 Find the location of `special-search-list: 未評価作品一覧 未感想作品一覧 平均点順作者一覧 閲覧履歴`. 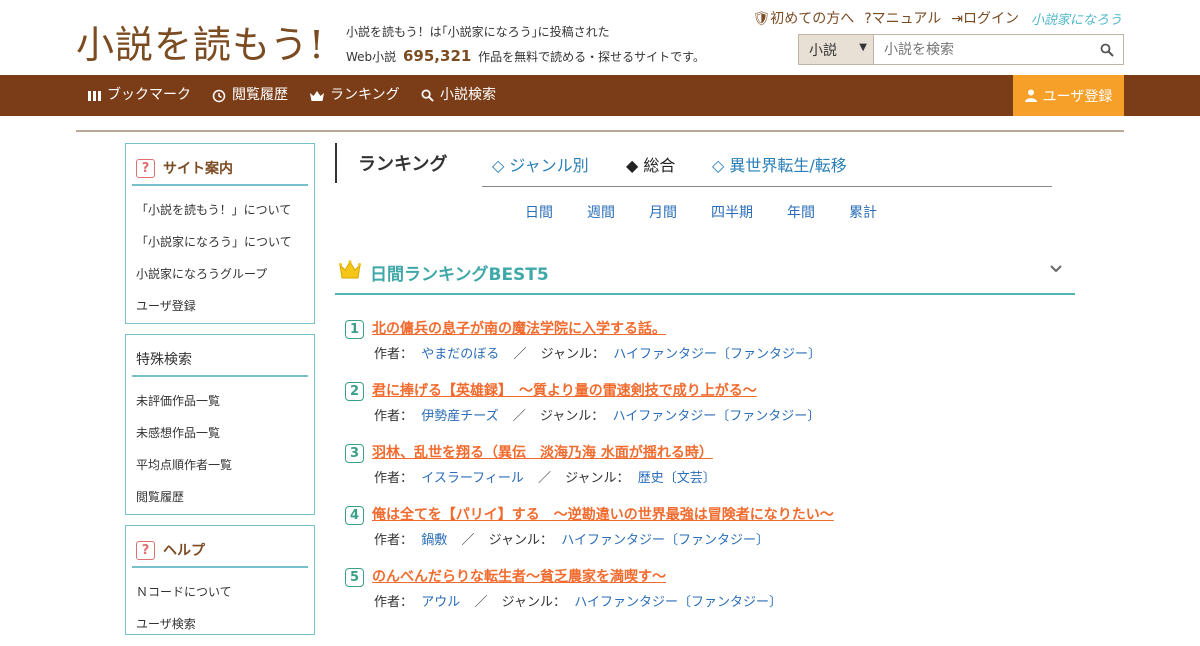

special-search-list: 未評価作品一覧 未感想作品一覧 平均点順作者一覧 閲覧履歴 is located at coordinates (220, 448).